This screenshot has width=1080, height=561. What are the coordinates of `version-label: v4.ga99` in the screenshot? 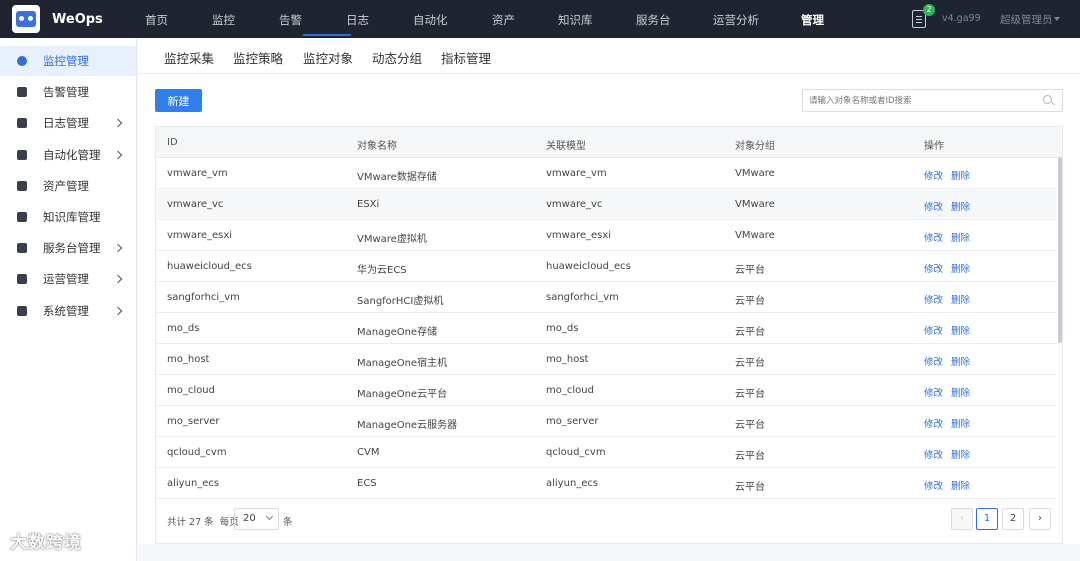 It's located at (961, 18).